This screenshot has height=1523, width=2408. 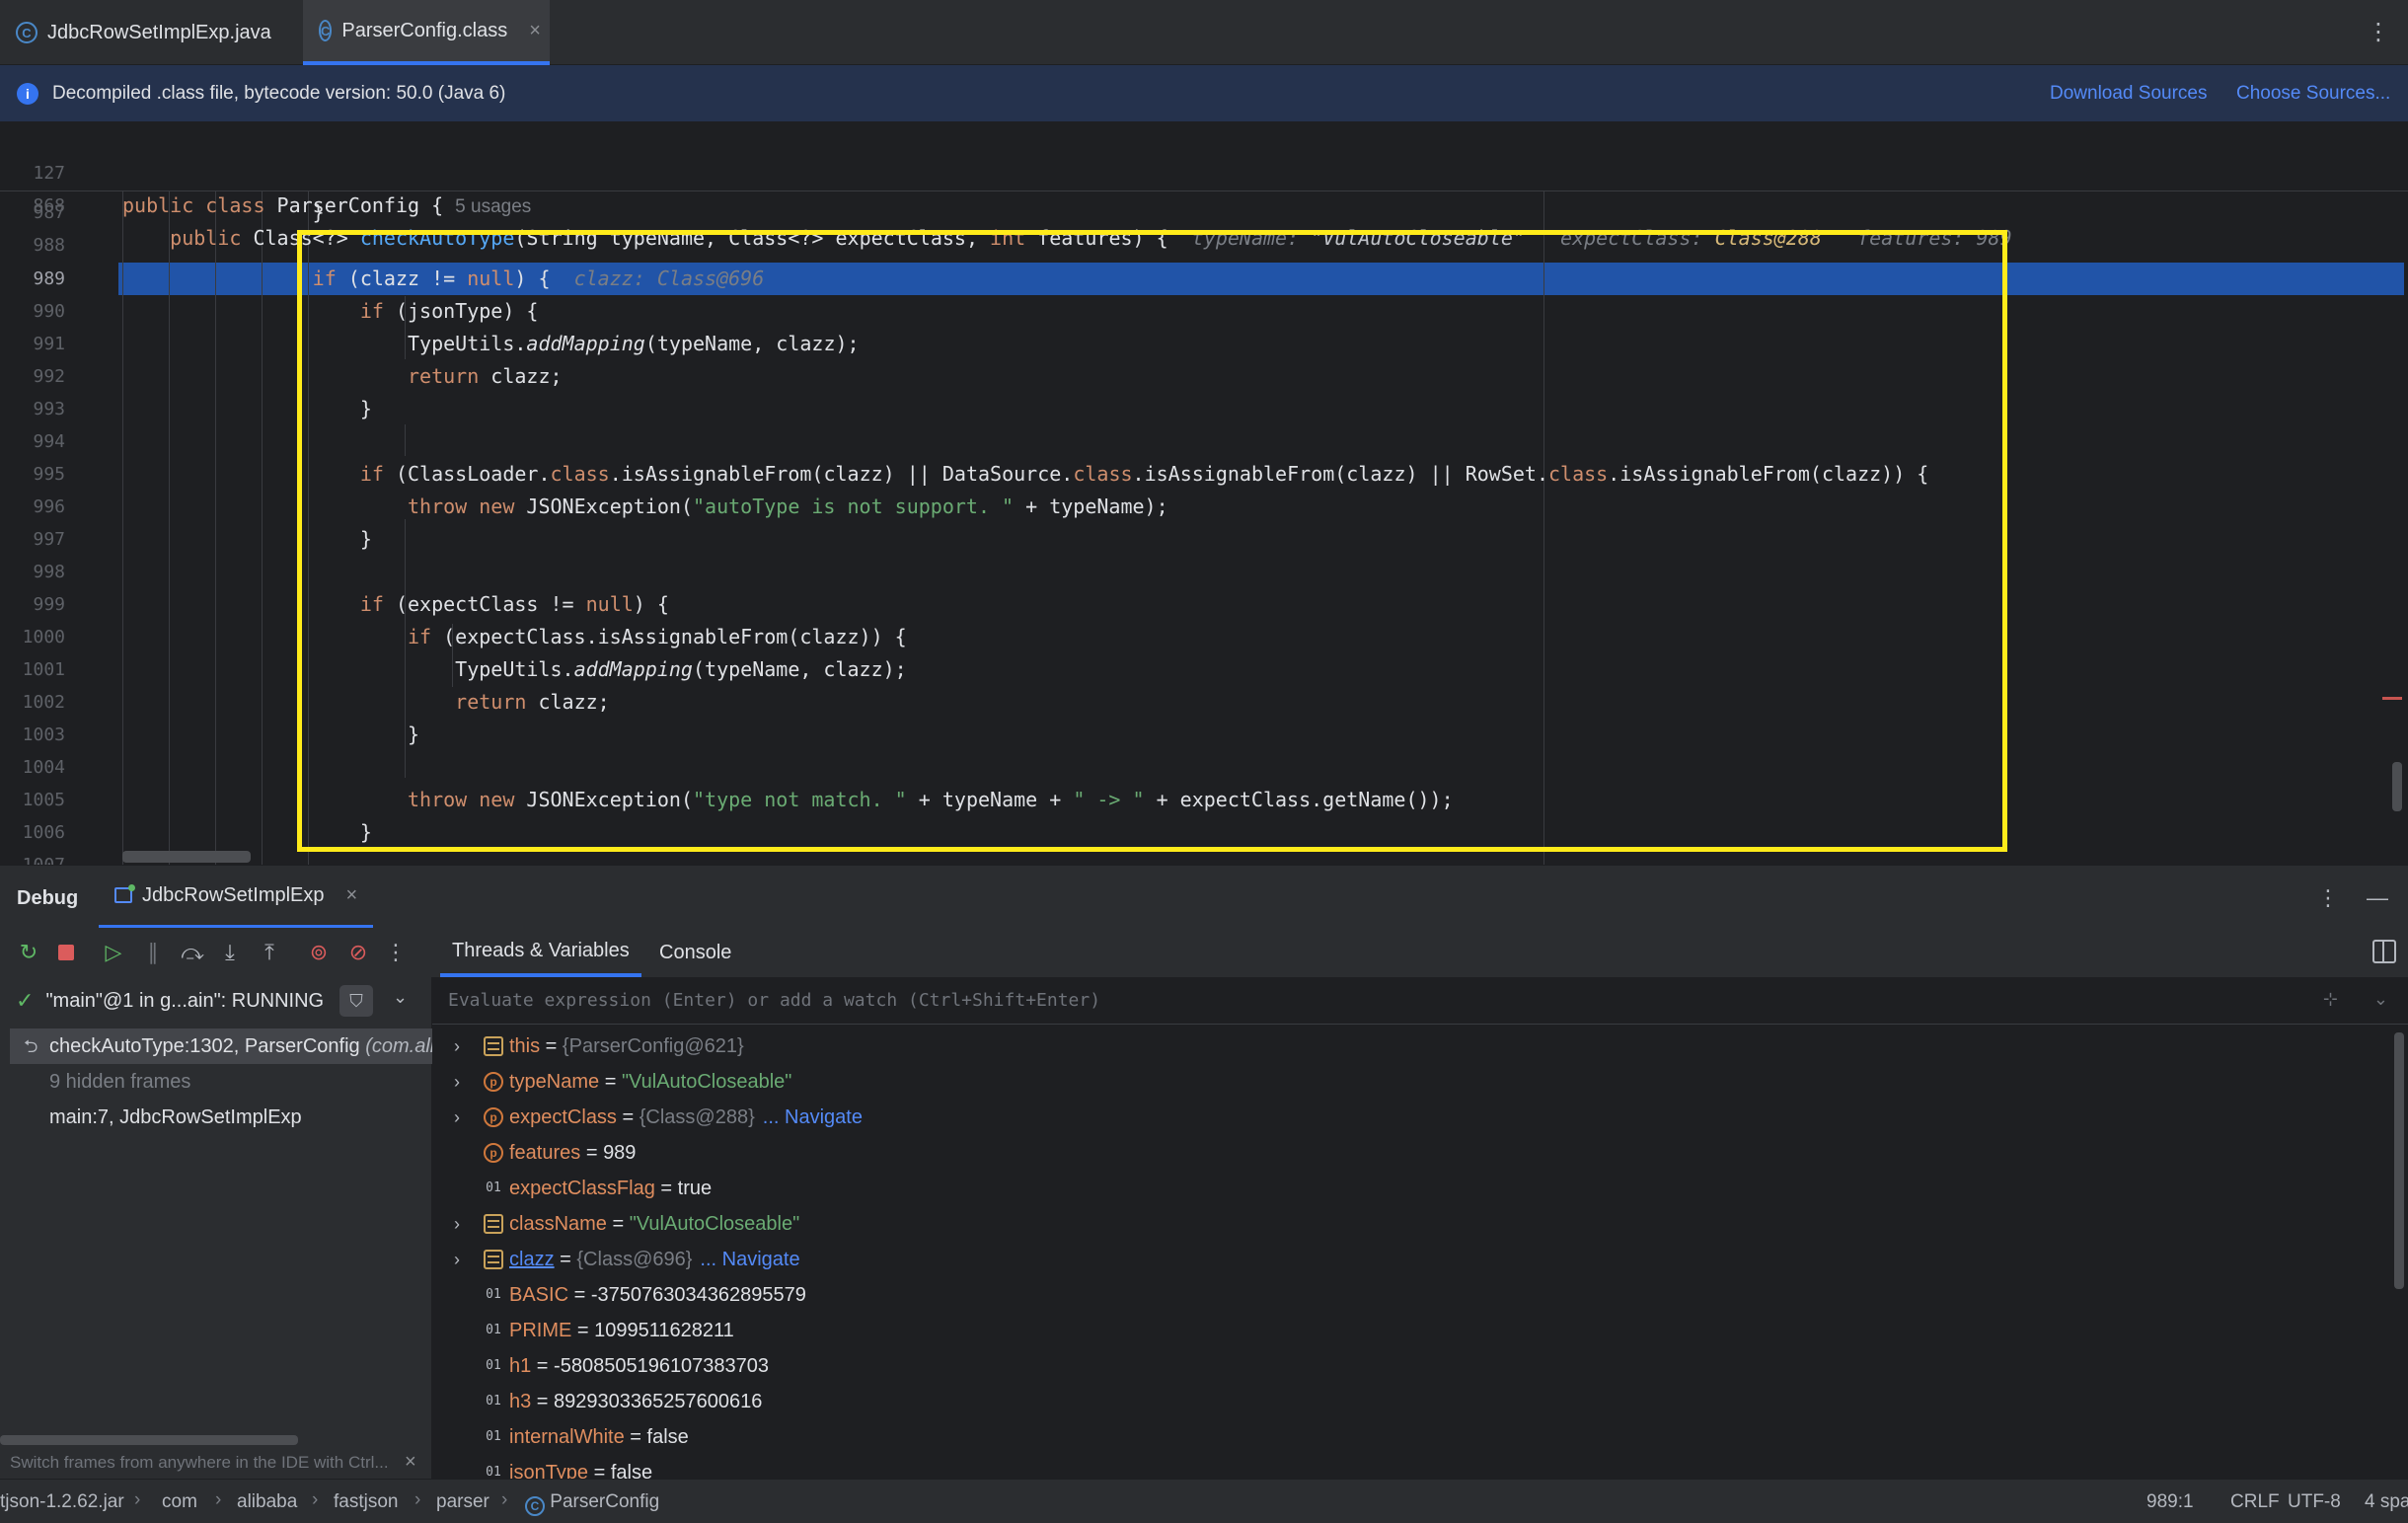 I want to click on java-class-icon: C, so click(x=27, y=32).